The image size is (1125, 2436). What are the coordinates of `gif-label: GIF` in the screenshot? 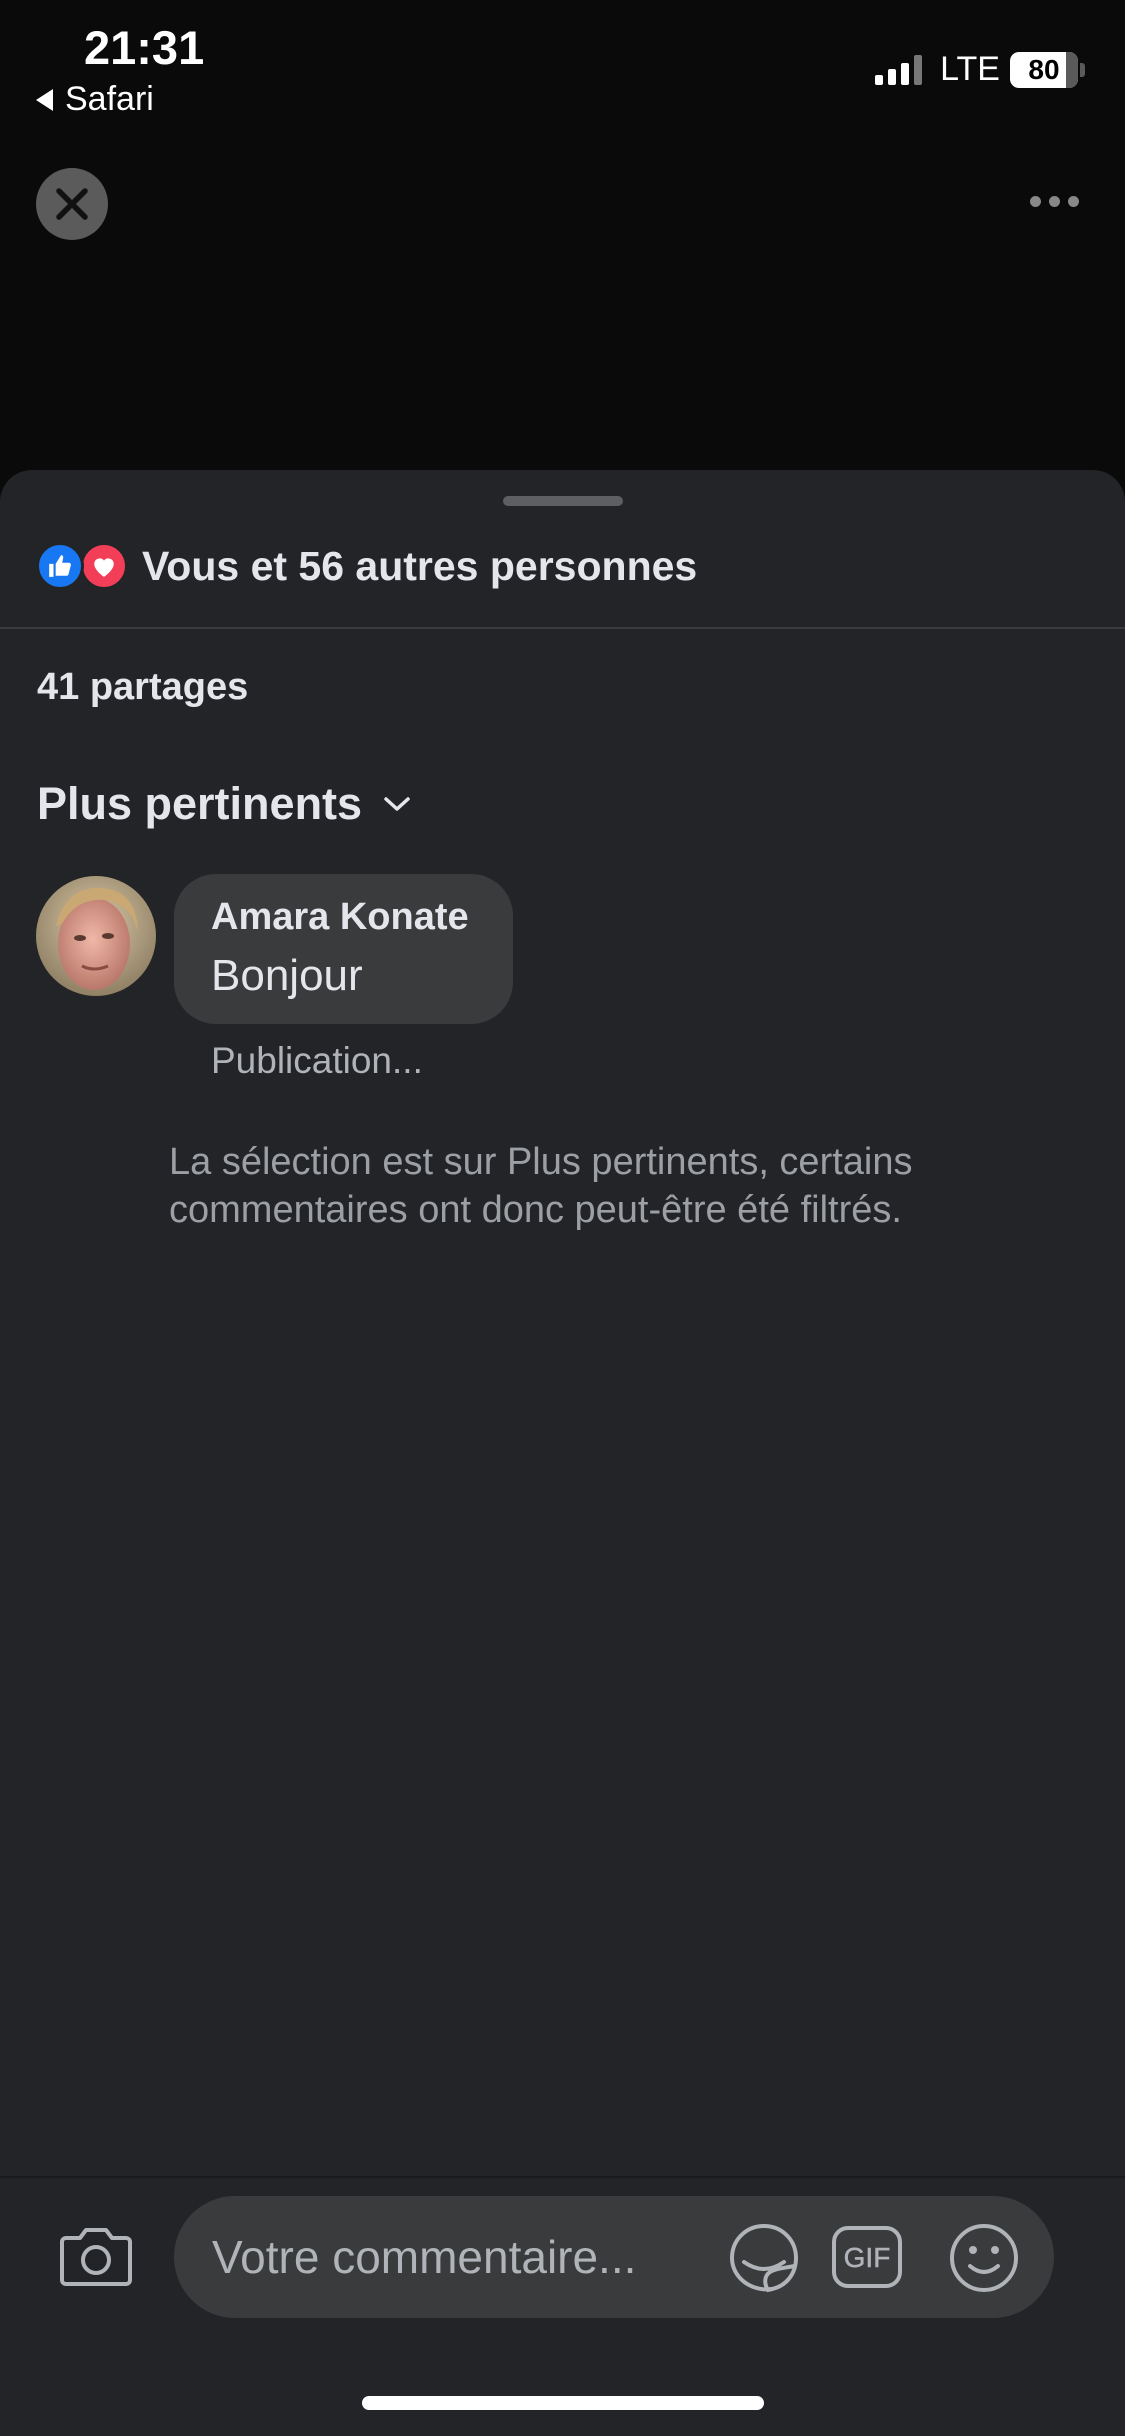 It's located at (867, 2257).